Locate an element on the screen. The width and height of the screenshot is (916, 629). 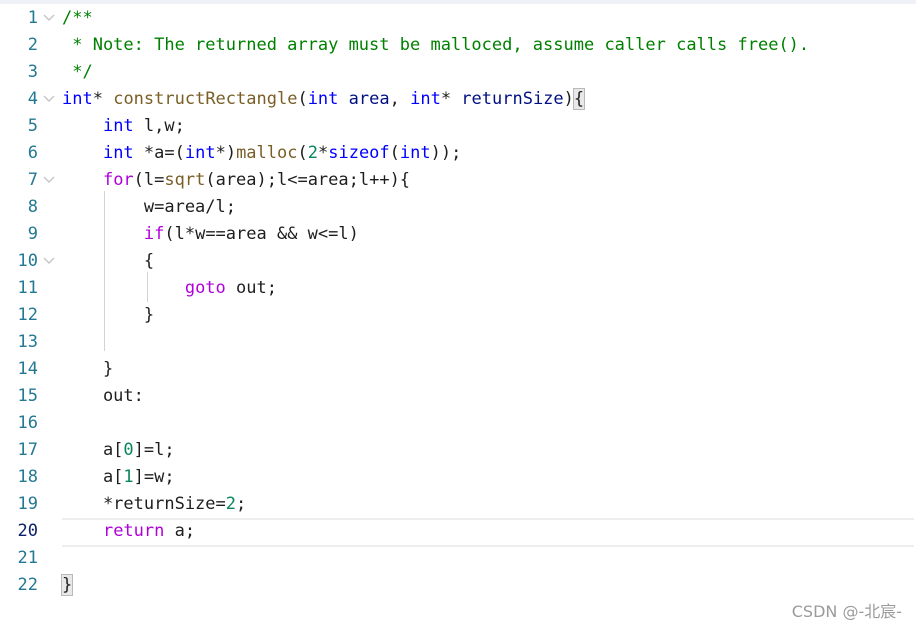
code-line: 13 is located at coordinates (458, 342).